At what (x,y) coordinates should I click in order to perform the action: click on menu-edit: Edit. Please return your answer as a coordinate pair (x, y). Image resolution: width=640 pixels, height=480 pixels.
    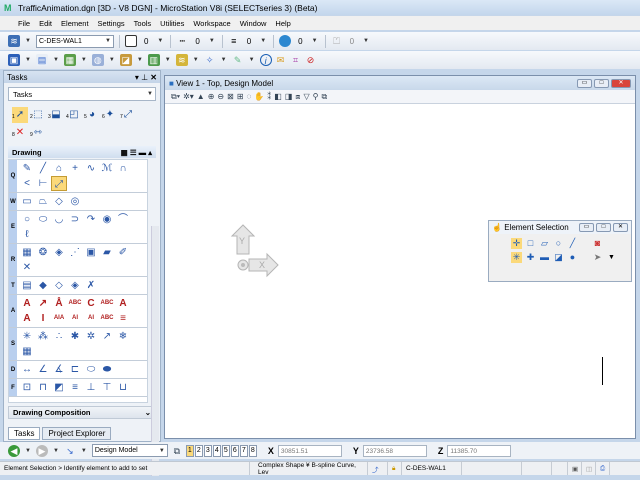
    Looking at the image, I should click on (45, 23).